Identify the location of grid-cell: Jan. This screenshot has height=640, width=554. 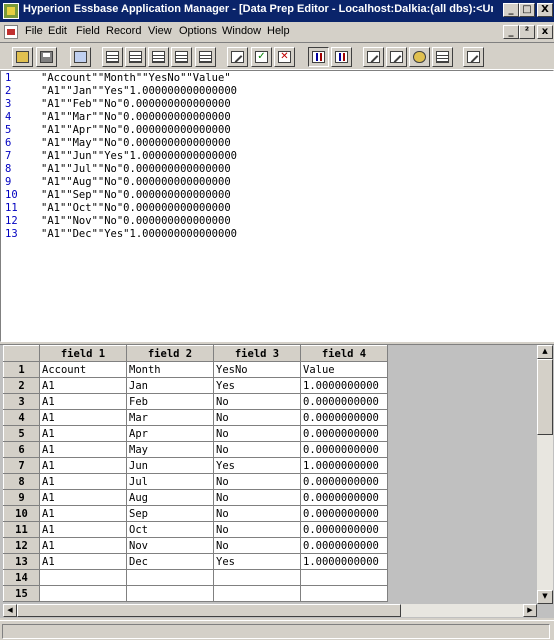
(170, 385).